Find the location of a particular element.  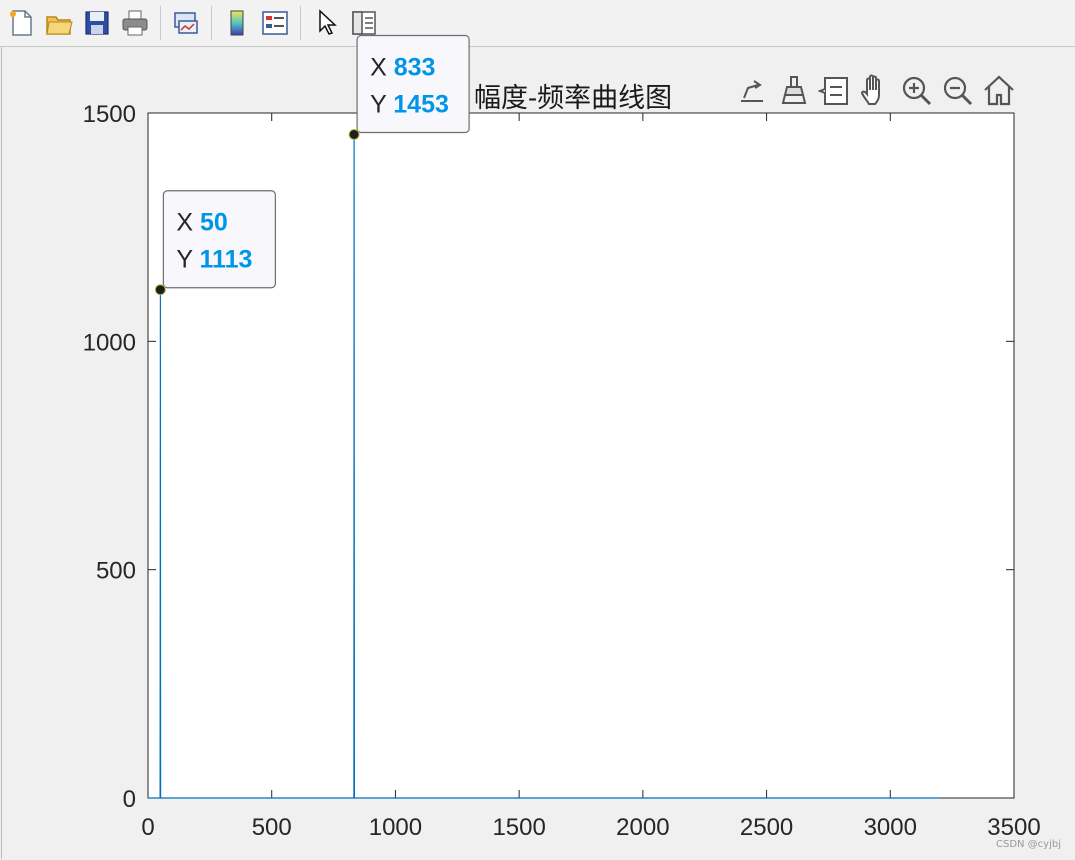

export-icon is located at coordinates (752, 91).